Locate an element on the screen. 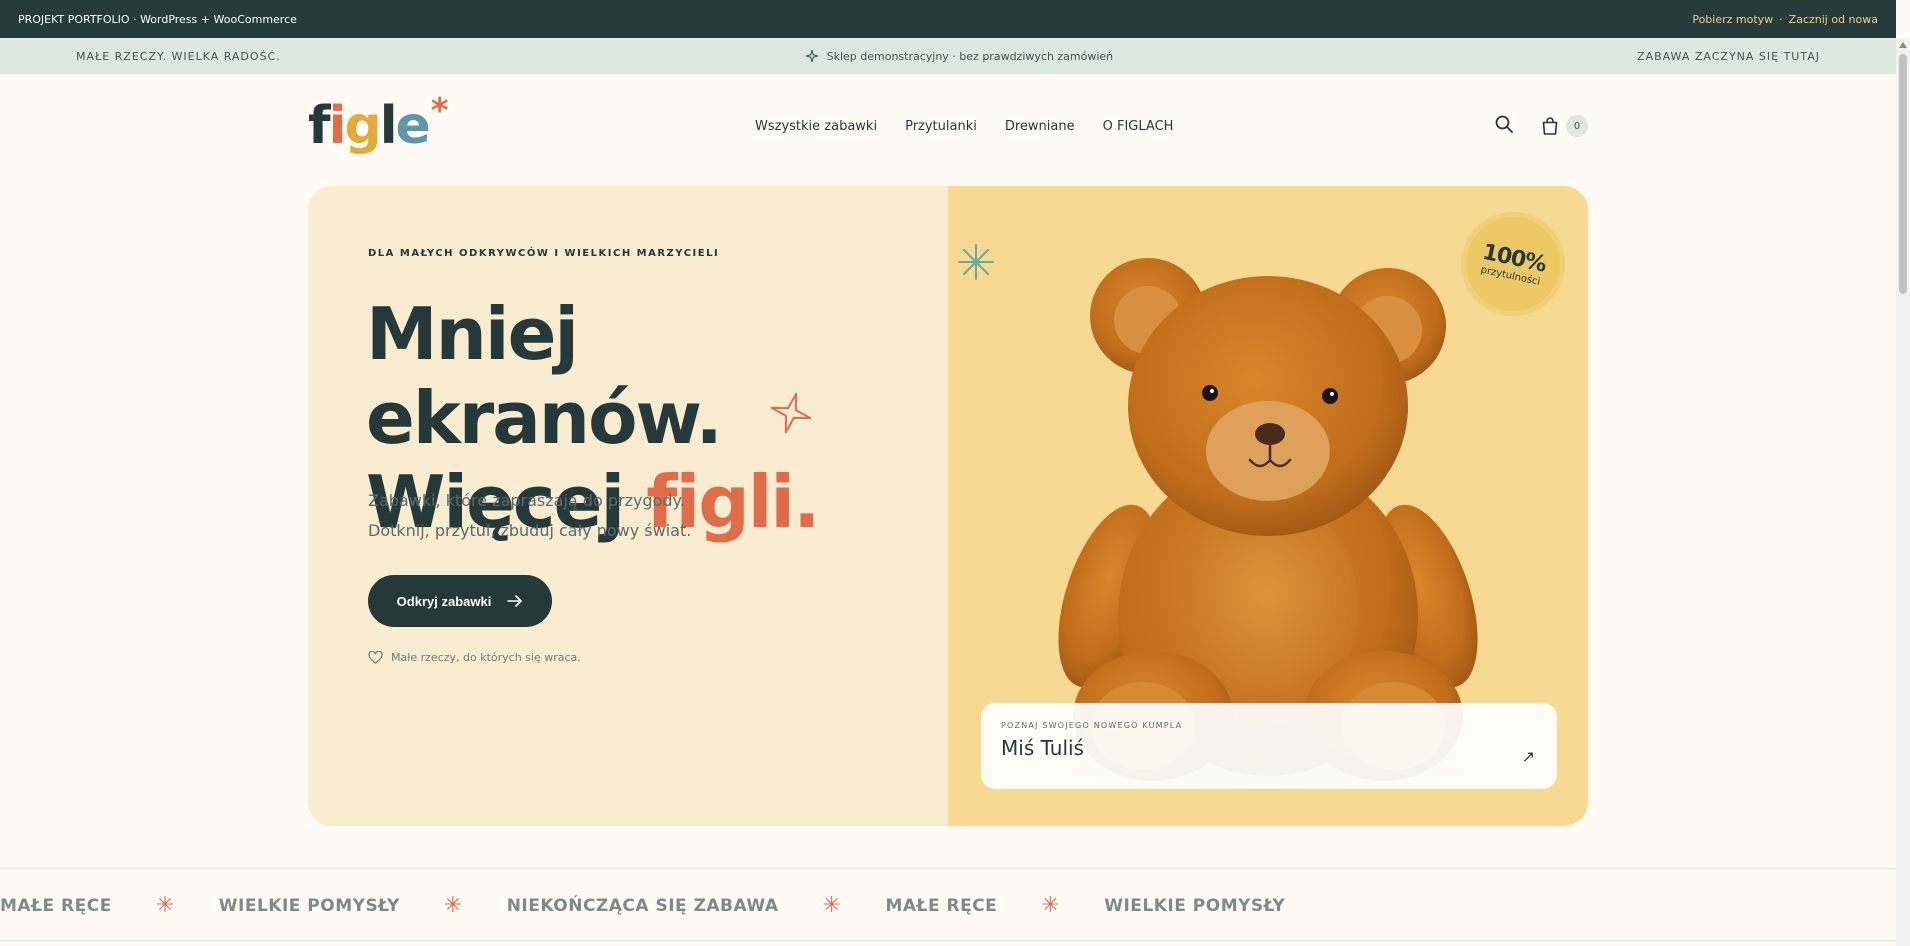 This screenshot has height=946, width=1910. topbar-links: Pobierz motyw · Zacznij od nowa is located at coordinates (1785, 19).